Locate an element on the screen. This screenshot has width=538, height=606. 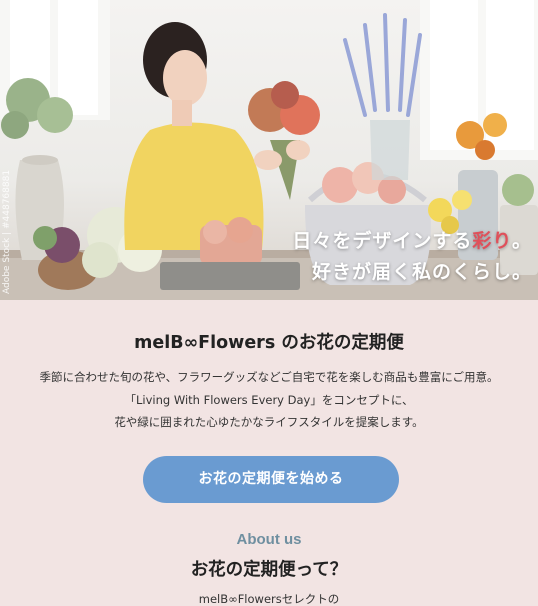
start-subscription-button: お花の定期便を始める is located at coordinates (271, 479).